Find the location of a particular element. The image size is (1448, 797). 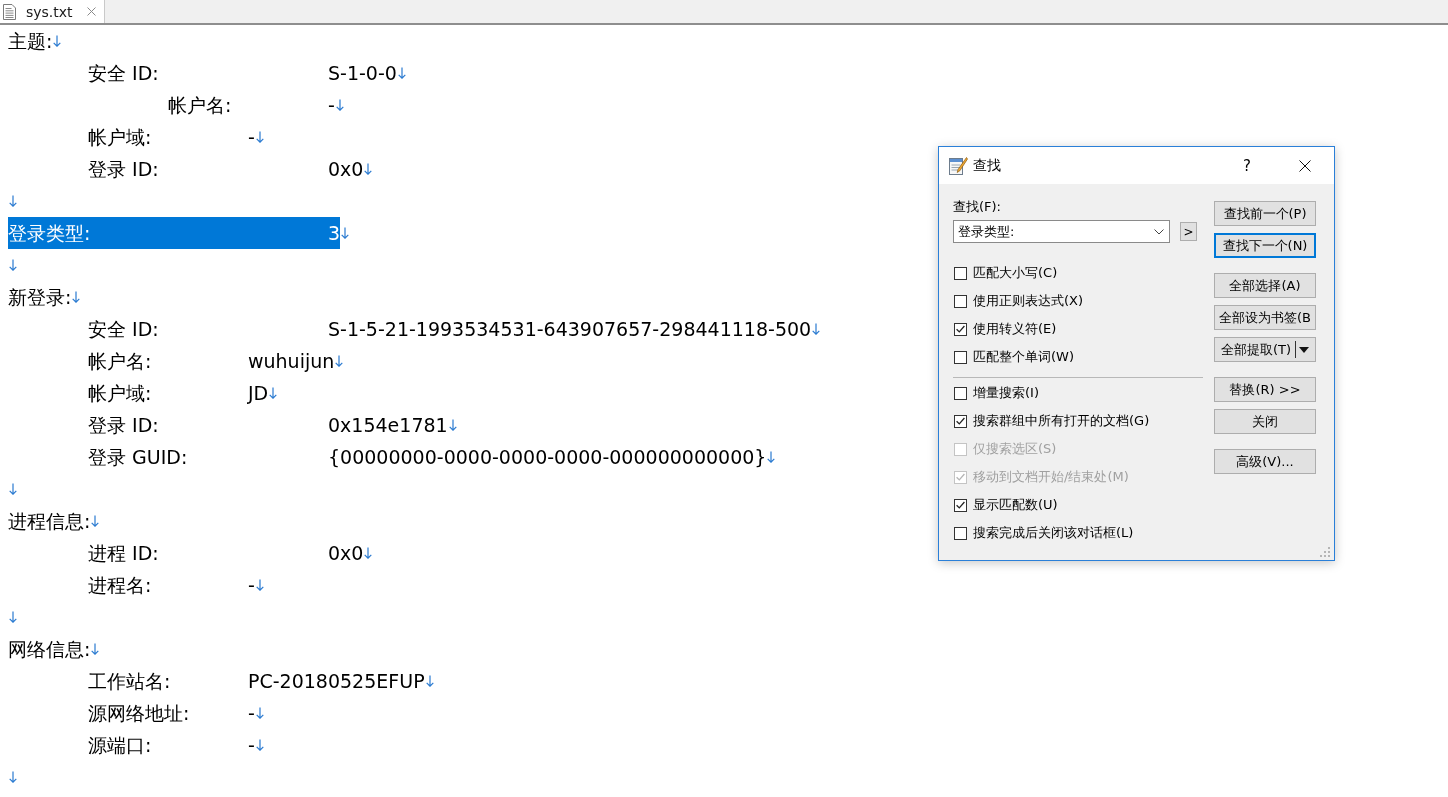

menu-button: > is located at coordinates (1188, 231).